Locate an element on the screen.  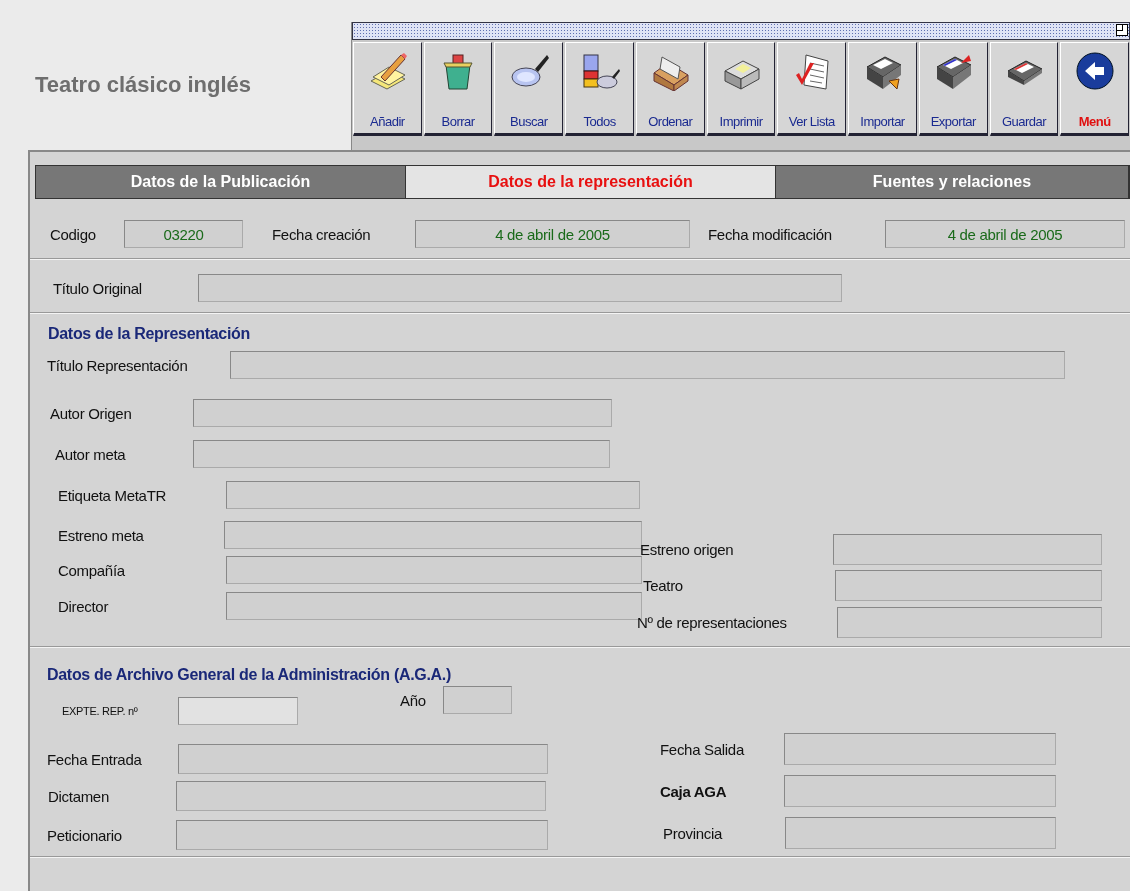
toolbar-button: Ver Lista is located at coordinates (812, 89).